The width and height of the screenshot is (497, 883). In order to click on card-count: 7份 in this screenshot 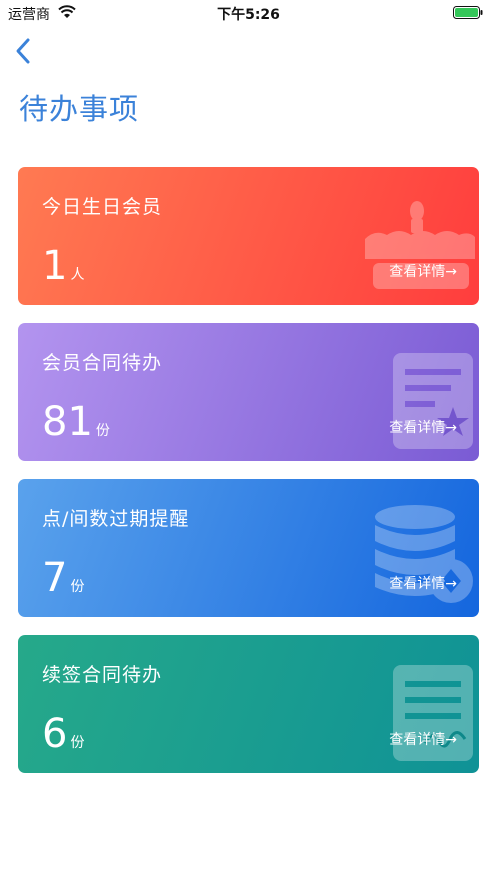, I will do `click(63, 578)`.